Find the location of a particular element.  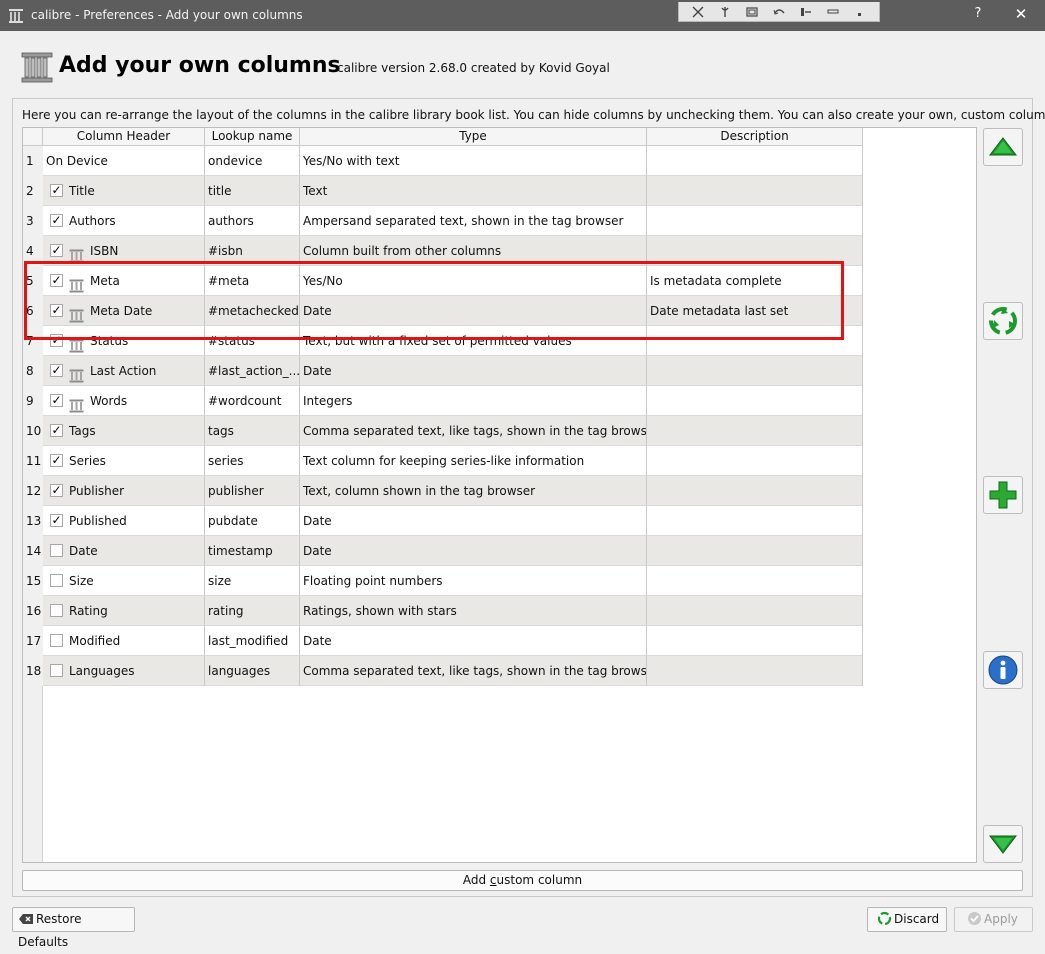

cell-lookup-name: ondevice is located at coordinates (252, 161).